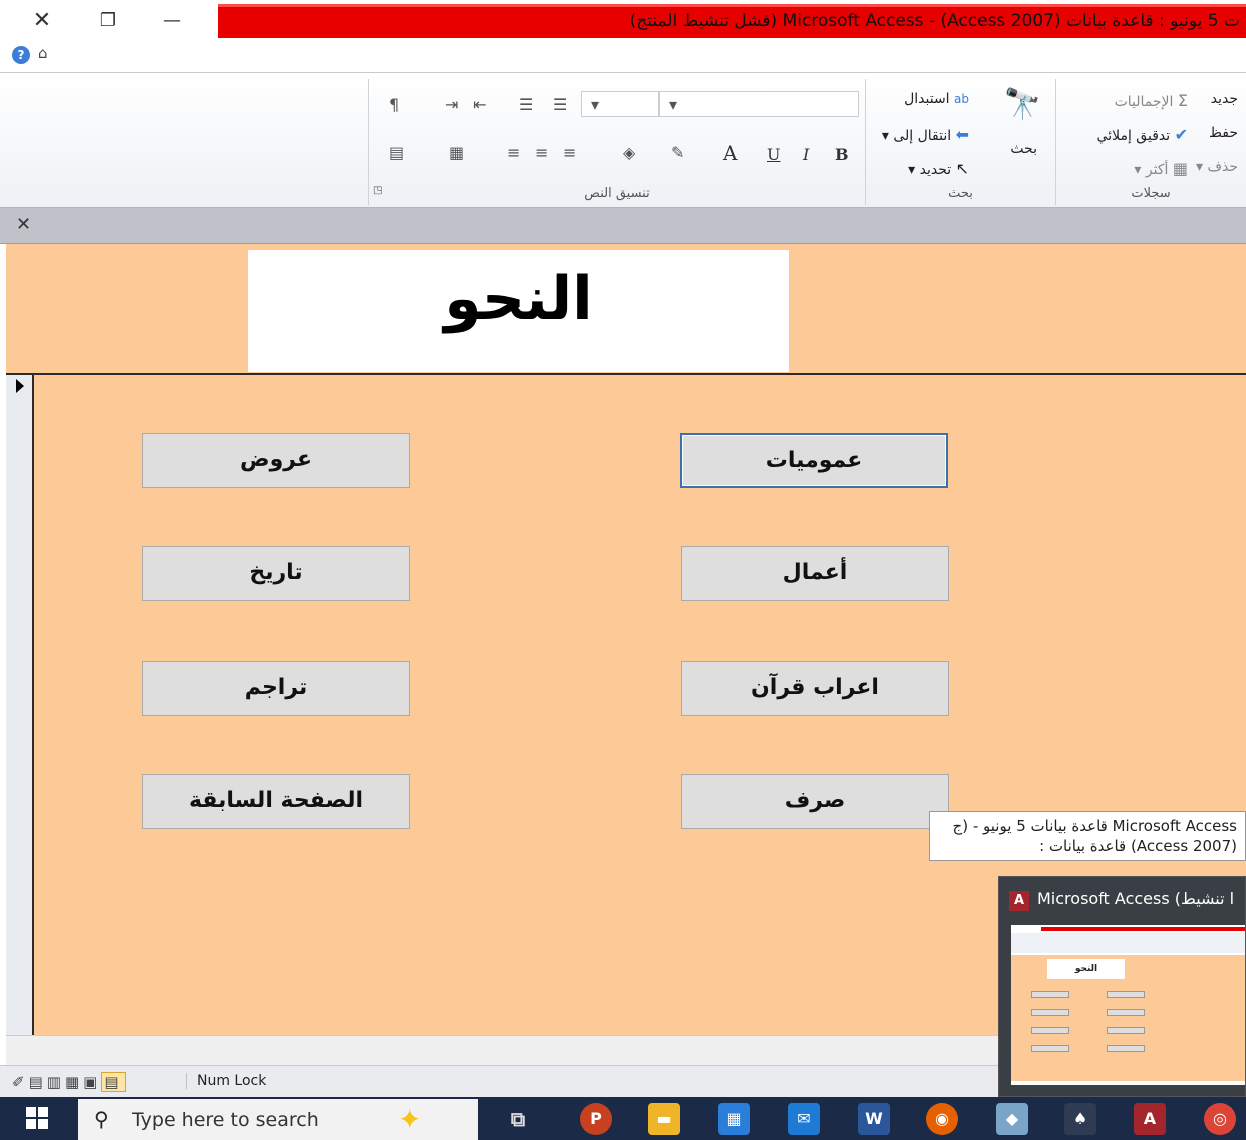 The height and width of the screenshot is (1140, 1246). I want to click on collapse-ribbon-icon: ⌂, so click(43, 53).